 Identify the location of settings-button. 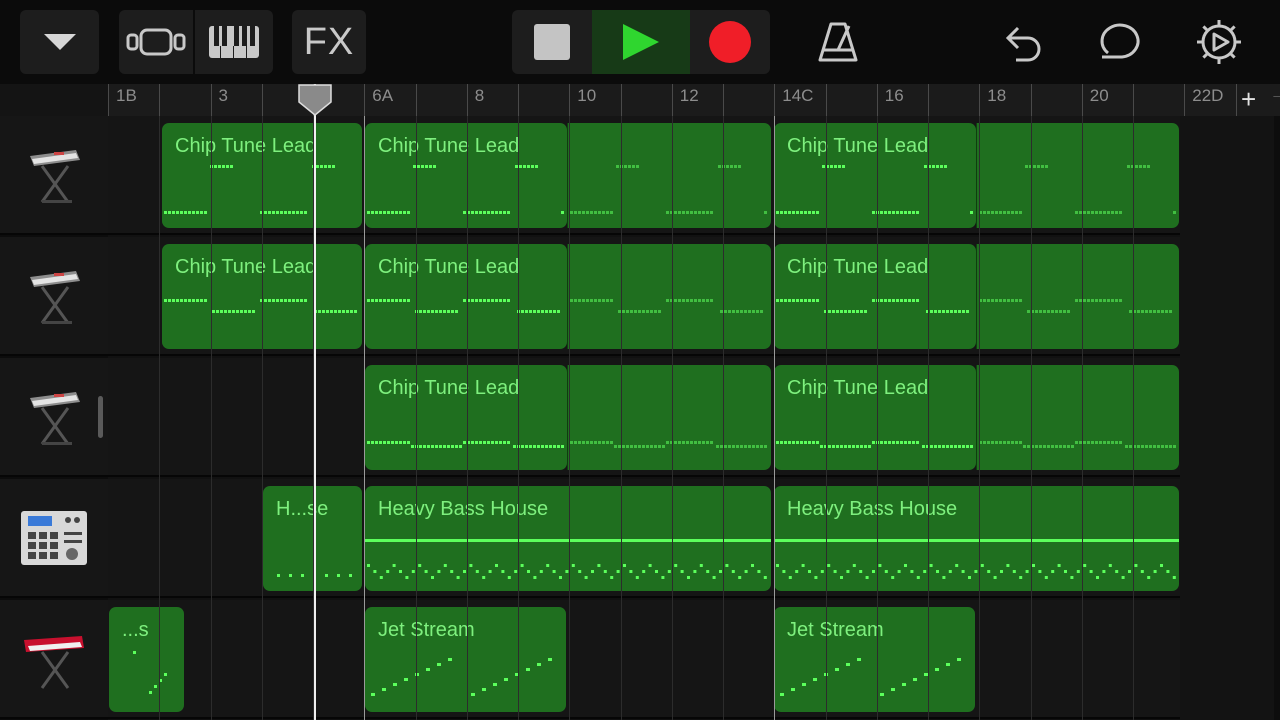
(1219, 42).